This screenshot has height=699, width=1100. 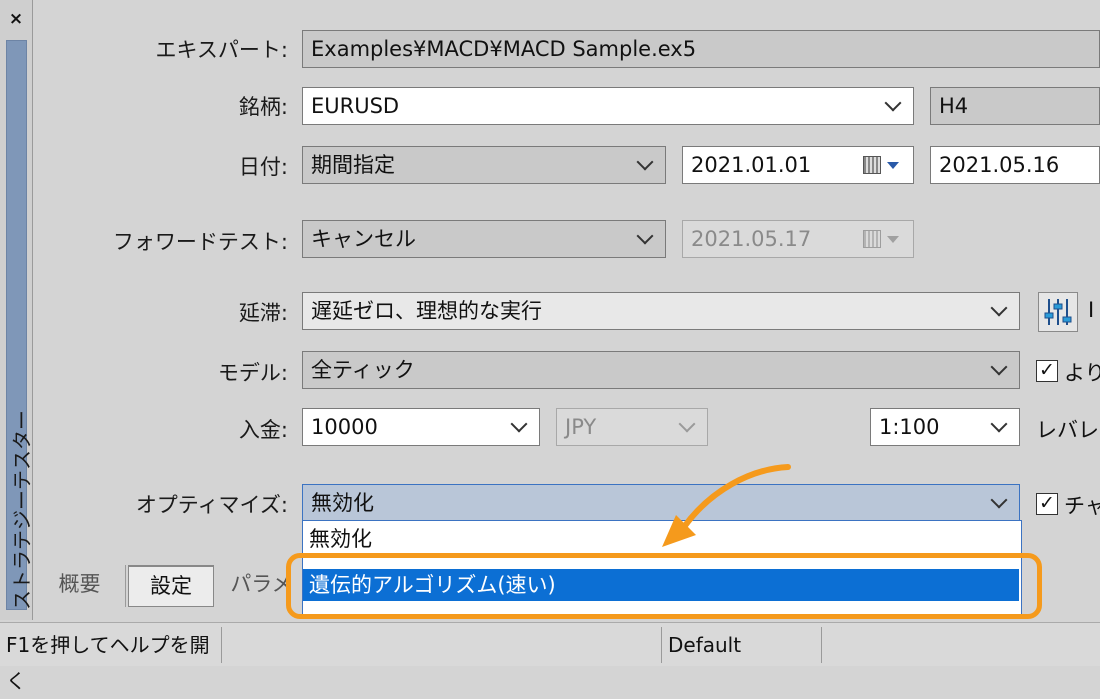 I want to click on date-mode-select: 期間指定, so click(x=484, y=165).